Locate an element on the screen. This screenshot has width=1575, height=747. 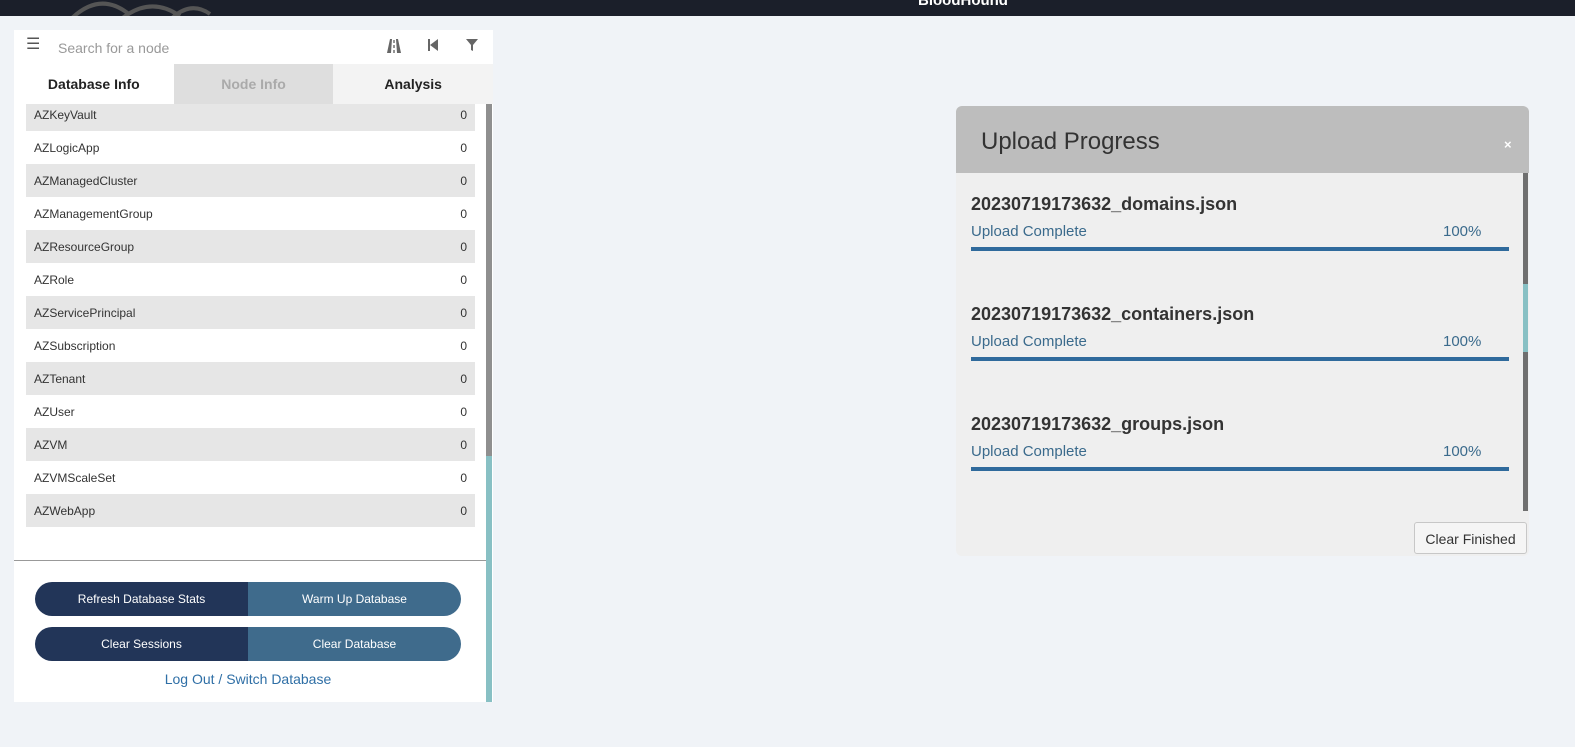
clear-sessions-button: Clear Sessions is located at coordinates (141, 644).